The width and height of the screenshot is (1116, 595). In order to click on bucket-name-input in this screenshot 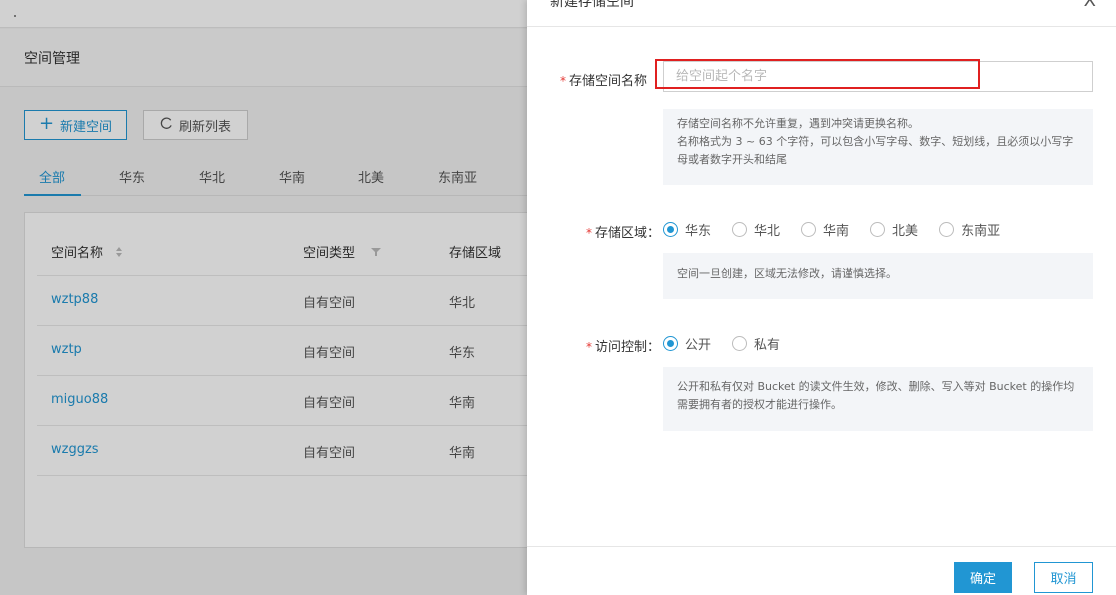, I will do `click(878, 76)`.